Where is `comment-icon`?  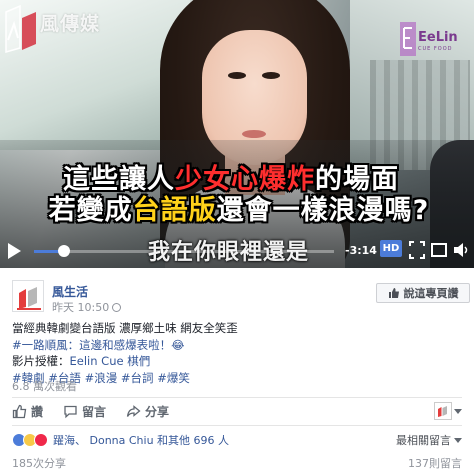
comment-icon is located at coordinates (70, 411).